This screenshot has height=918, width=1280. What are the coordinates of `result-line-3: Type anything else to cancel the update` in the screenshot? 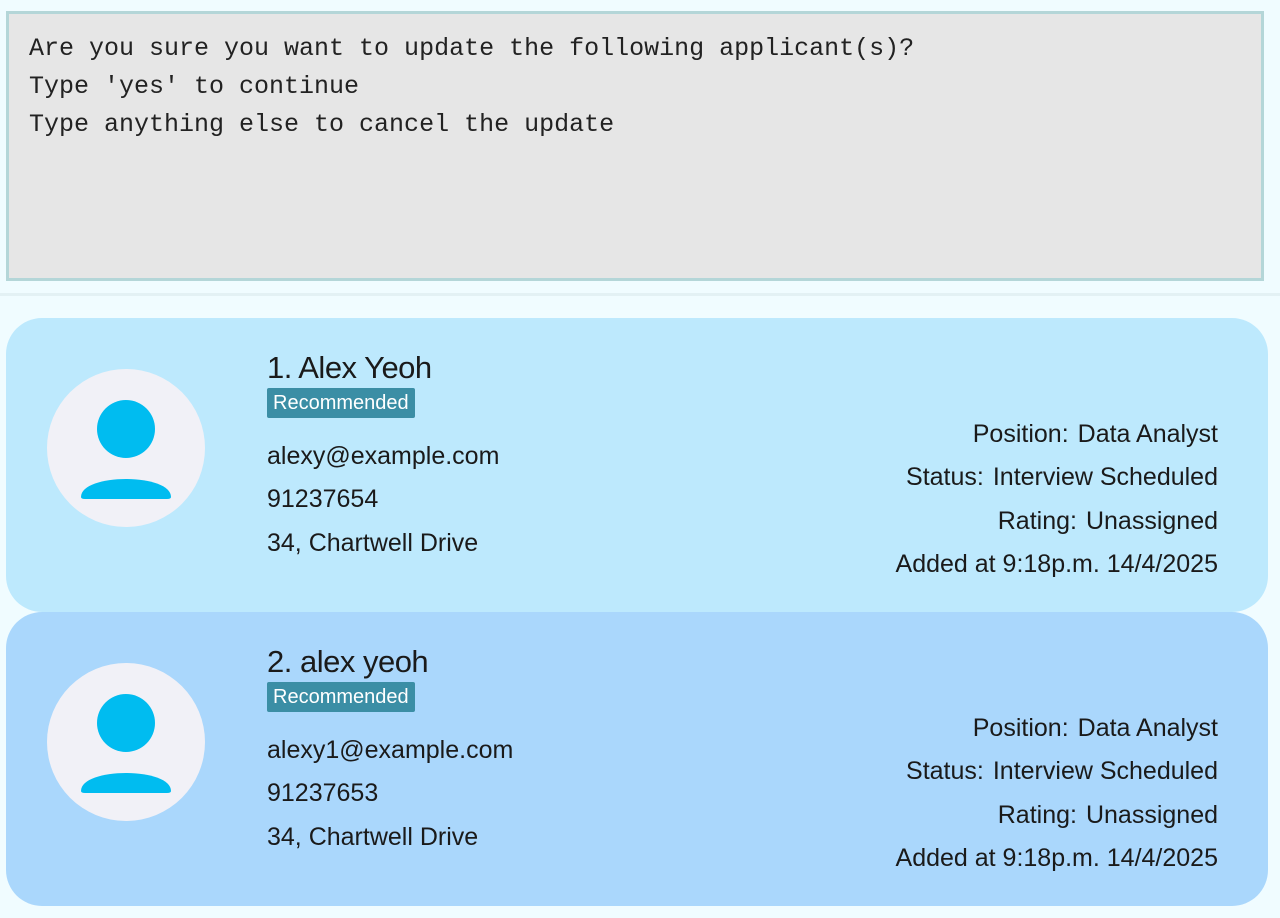 It's located at (322, 124).